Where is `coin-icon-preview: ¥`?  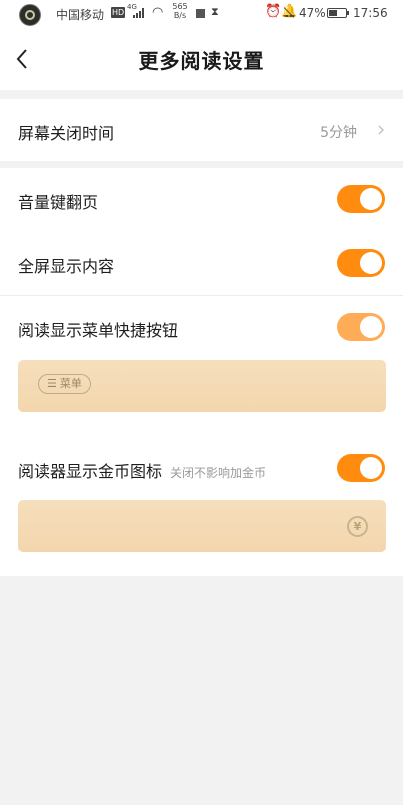 coin-icon-preview: ¥ is located at coordinates (202, 526).